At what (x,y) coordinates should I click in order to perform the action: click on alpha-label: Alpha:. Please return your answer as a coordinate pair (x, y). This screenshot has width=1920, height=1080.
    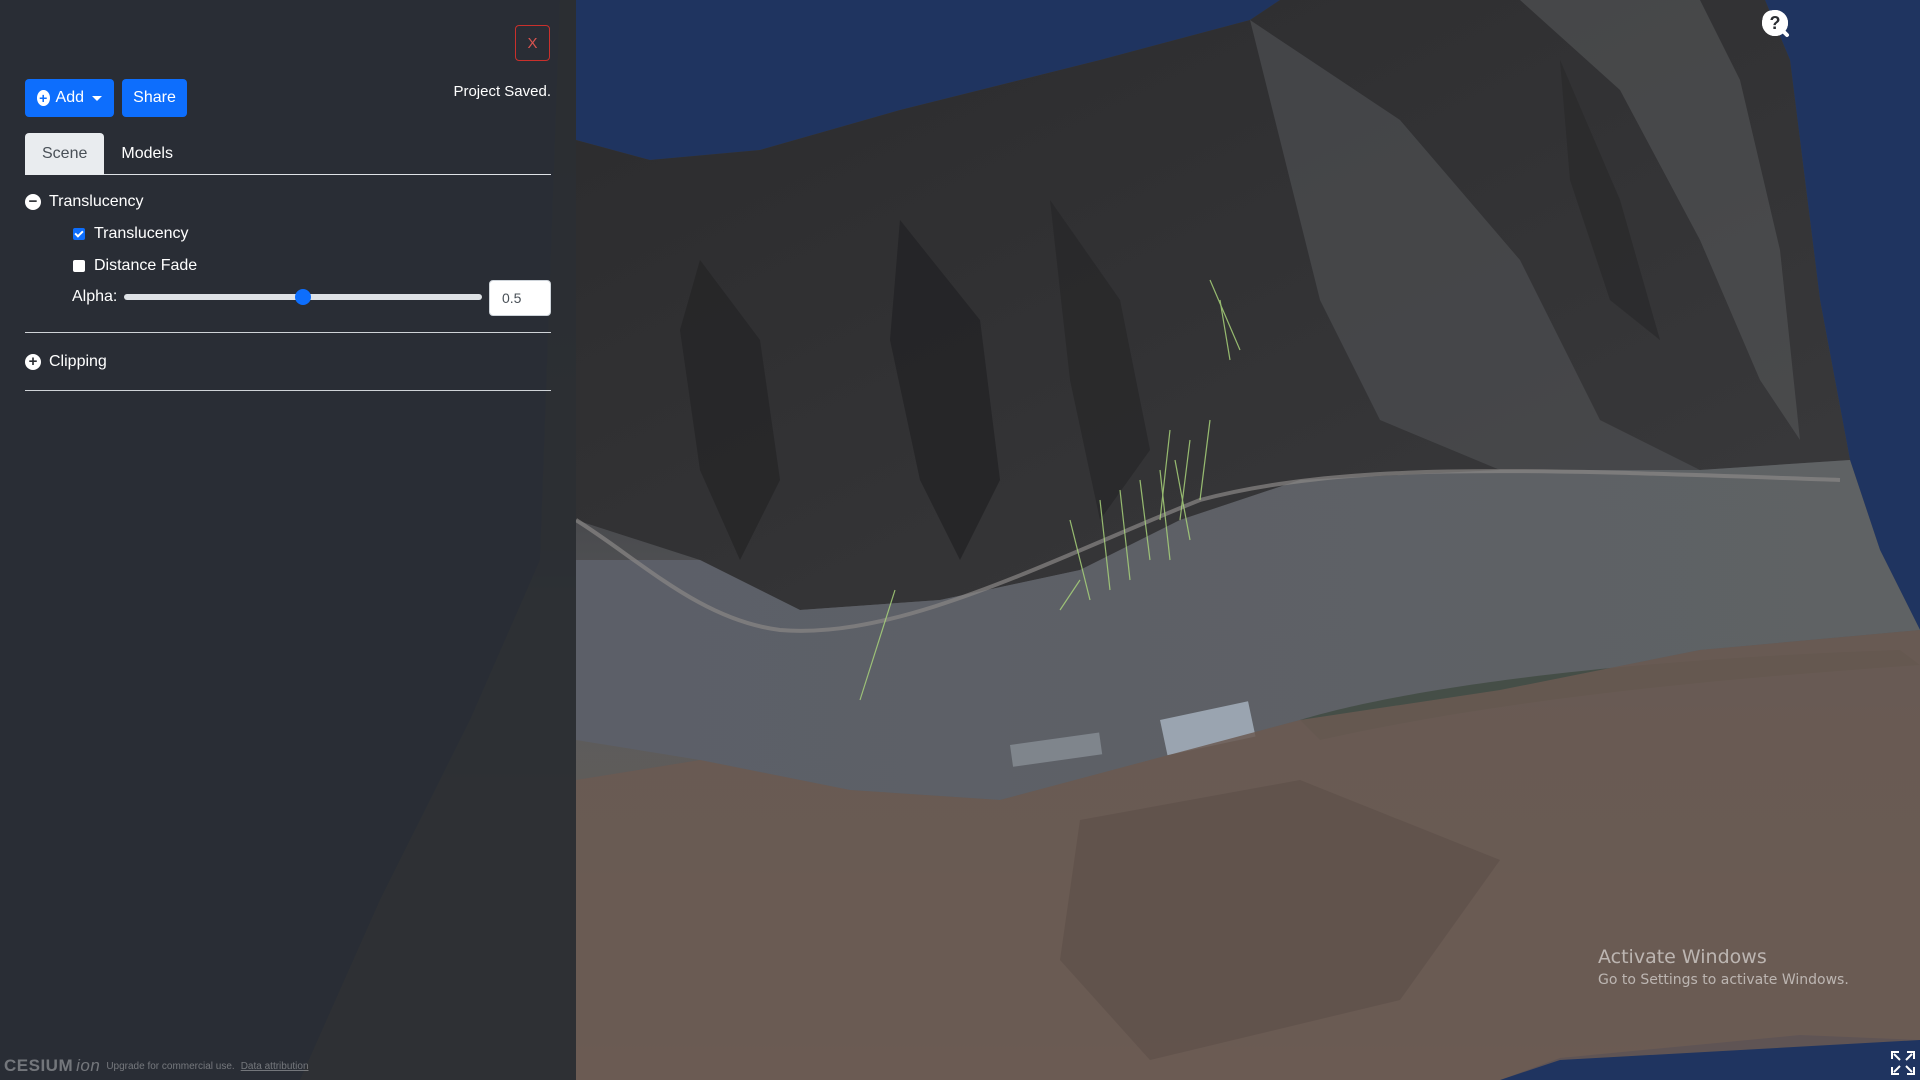
    Looking at the image, I should click on (95, 296).